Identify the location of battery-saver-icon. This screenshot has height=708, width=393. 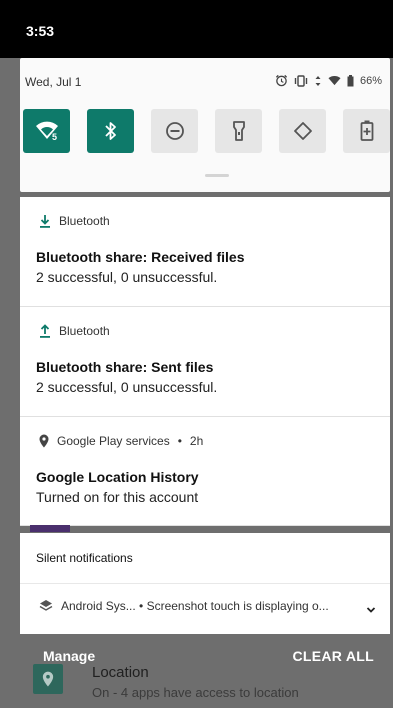
(366, 130).